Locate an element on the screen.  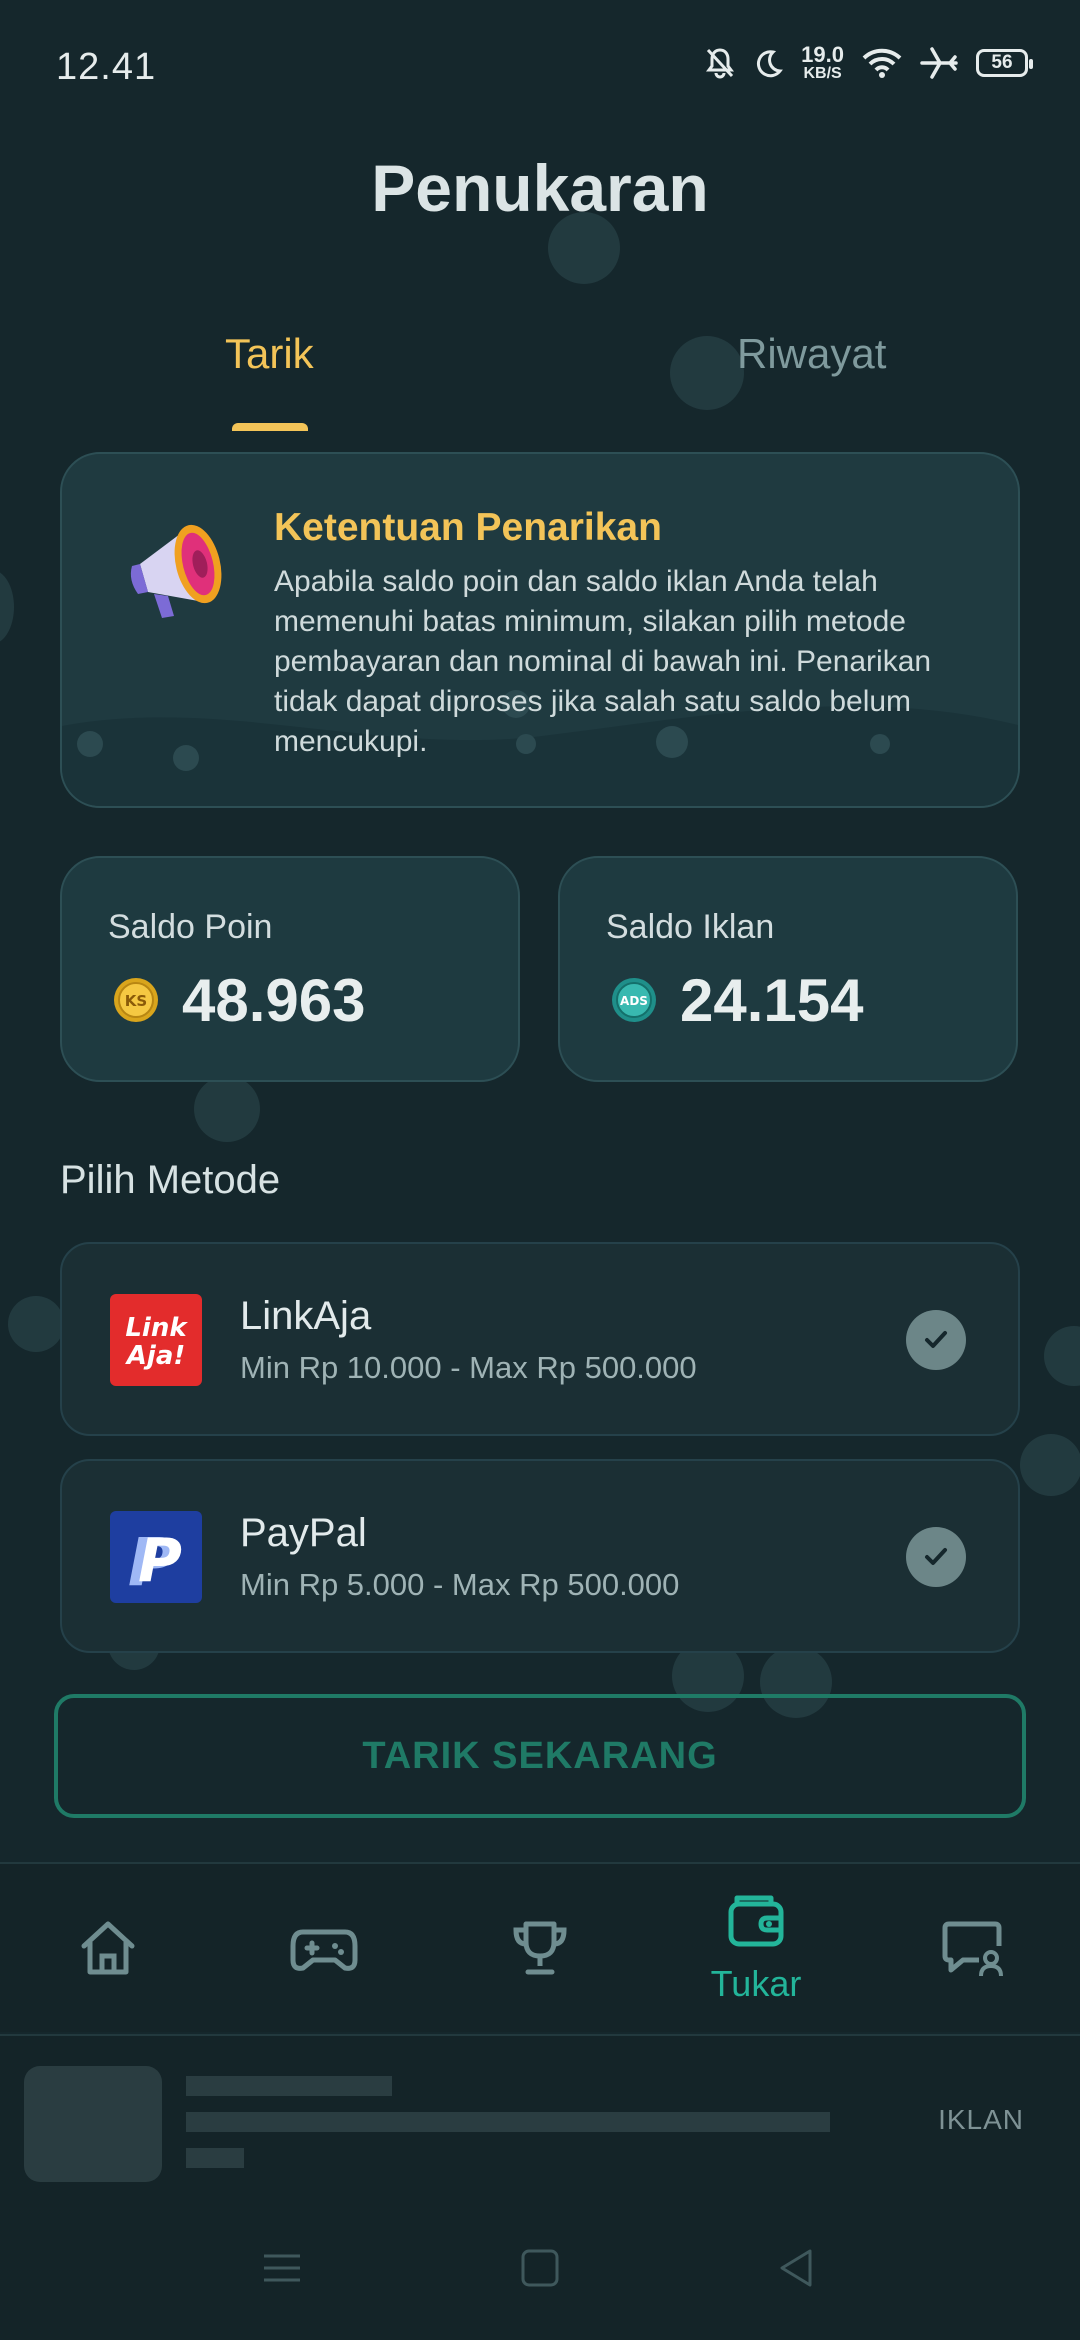
airplane-icon is located at coordinates (939, 63).